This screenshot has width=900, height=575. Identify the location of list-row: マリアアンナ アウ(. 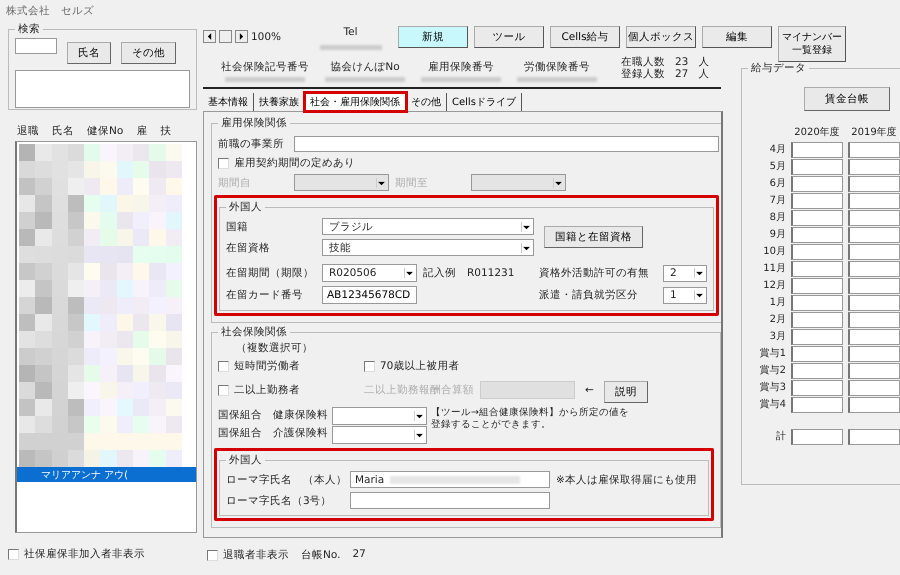
(106, 474).